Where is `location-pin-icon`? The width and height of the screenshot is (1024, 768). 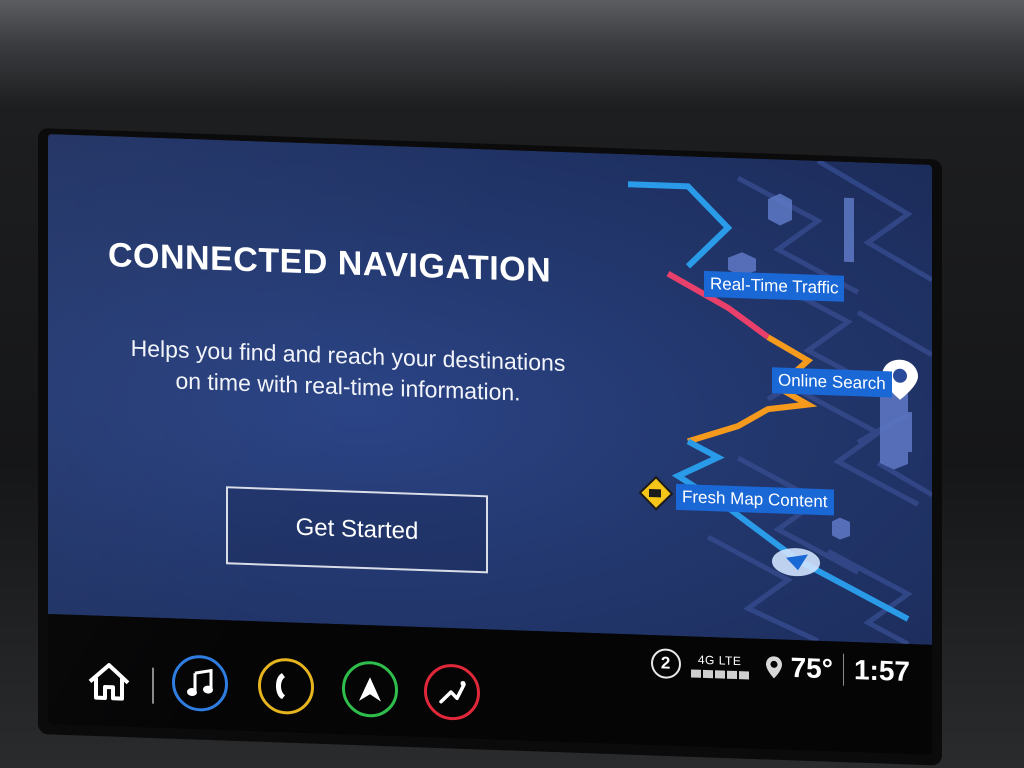
location-pin-icon is located at coordinates (773, 667).